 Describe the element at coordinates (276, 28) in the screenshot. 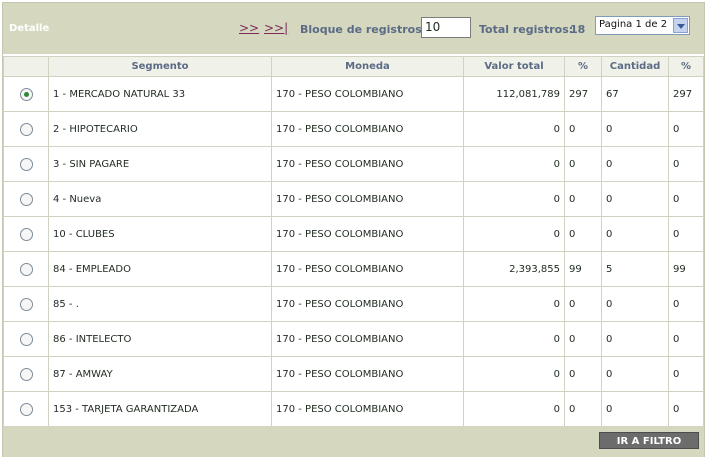

I see `last-page-link: >>|` at that location.